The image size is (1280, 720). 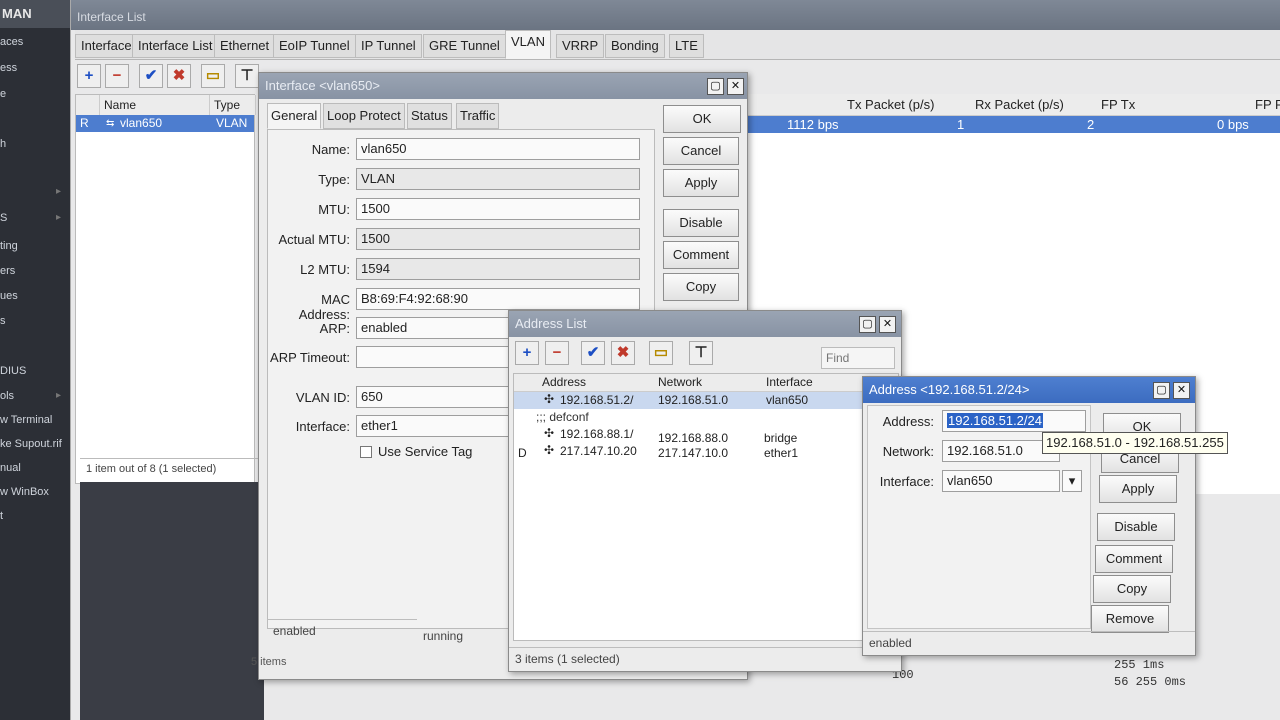 What do you see at coordinates (706, 417) in the screenshot?
I see `comment-row: ;;; defconf` at bounding box center [706, 417].